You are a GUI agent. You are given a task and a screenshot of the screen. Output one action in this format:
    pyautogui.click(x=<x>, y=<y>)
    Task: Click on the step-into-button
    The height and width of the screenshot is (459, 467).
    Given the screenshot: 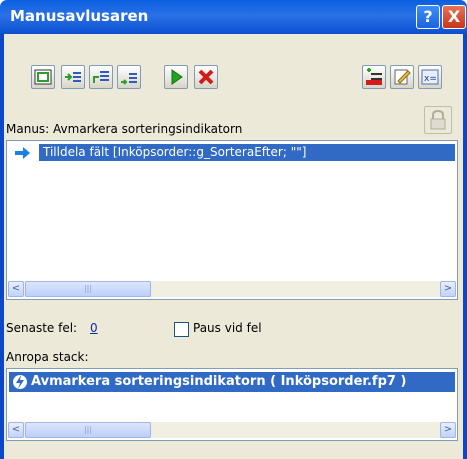 What is the action you would take?
    pyautogui.click(x=73, y=77)
    